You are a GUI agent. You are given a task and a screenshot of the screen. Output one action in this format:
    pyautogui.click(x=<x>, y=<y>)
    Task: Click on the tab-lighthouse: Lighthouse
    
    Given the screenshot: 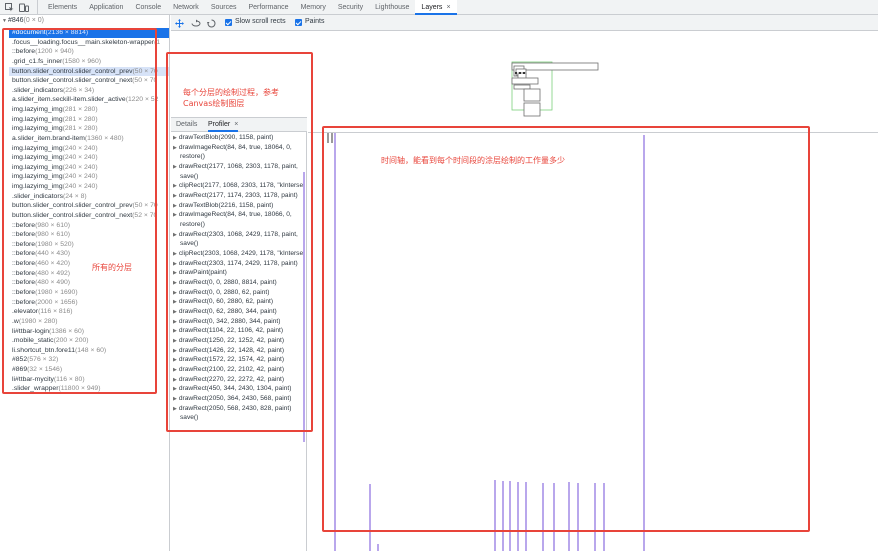 What is the action you would take?
    pyautogui.click(x=392, y=7)
    